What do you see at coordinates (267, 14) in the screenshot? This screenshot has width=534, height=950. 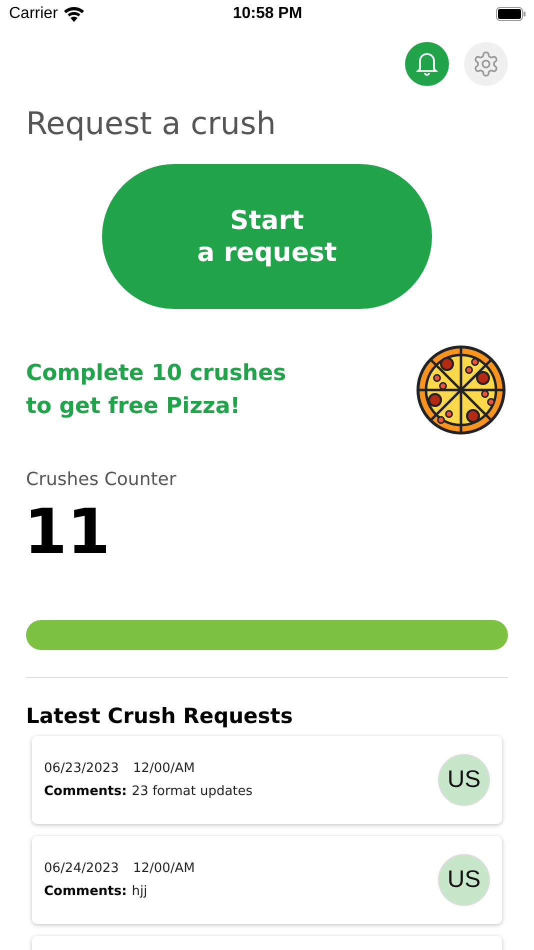 I see `status-time: 10:58 PM` at bounding box center [267, 14].